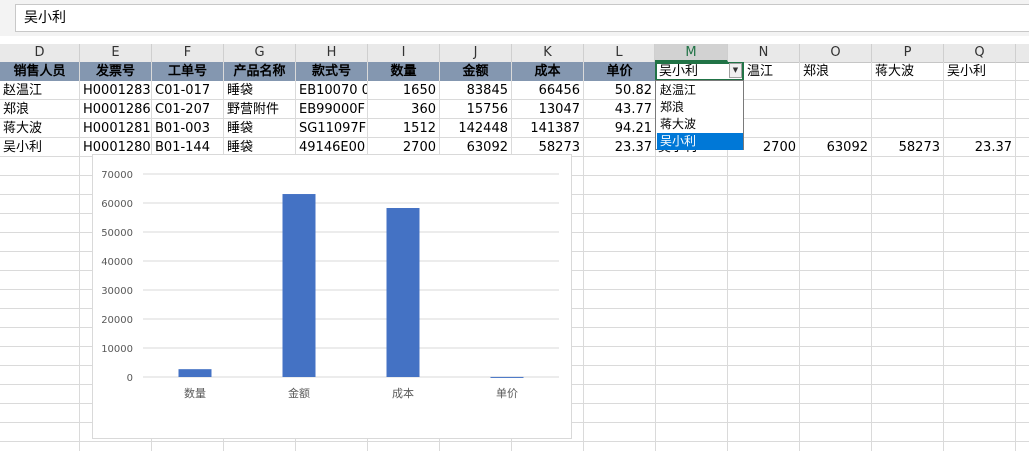  I want to click on dropdown-option: 蒋大波, so click(700, 124).